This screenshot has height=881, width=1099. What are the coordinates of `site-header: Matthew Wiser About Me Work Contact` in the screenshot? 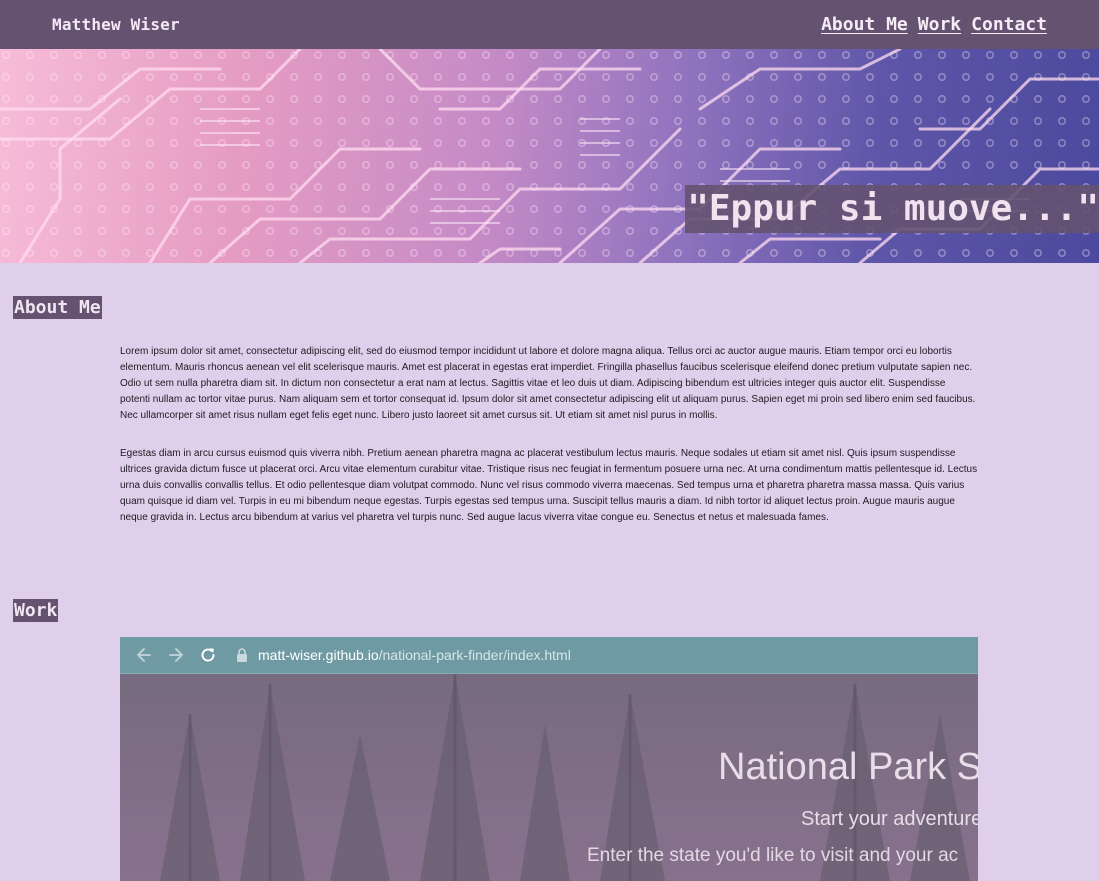 It's located at (549, 24).